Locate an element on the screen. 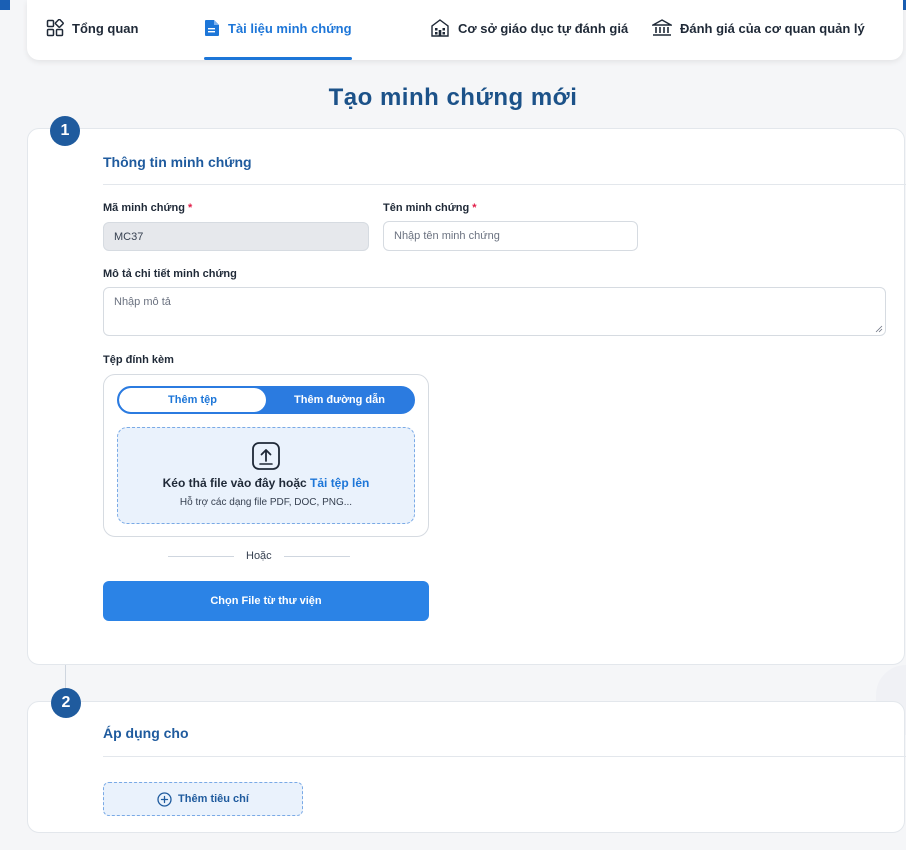 This screenshot has height=850, width=906. document-icon is located at coordinates (212, 28).